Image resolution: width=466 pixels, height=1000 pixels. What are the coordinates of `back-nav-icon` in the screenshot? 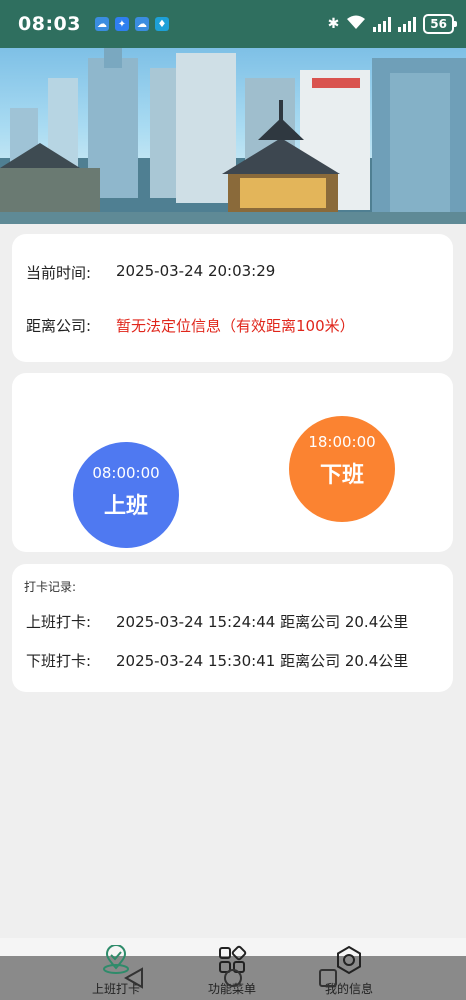 It's located at (134, 978).